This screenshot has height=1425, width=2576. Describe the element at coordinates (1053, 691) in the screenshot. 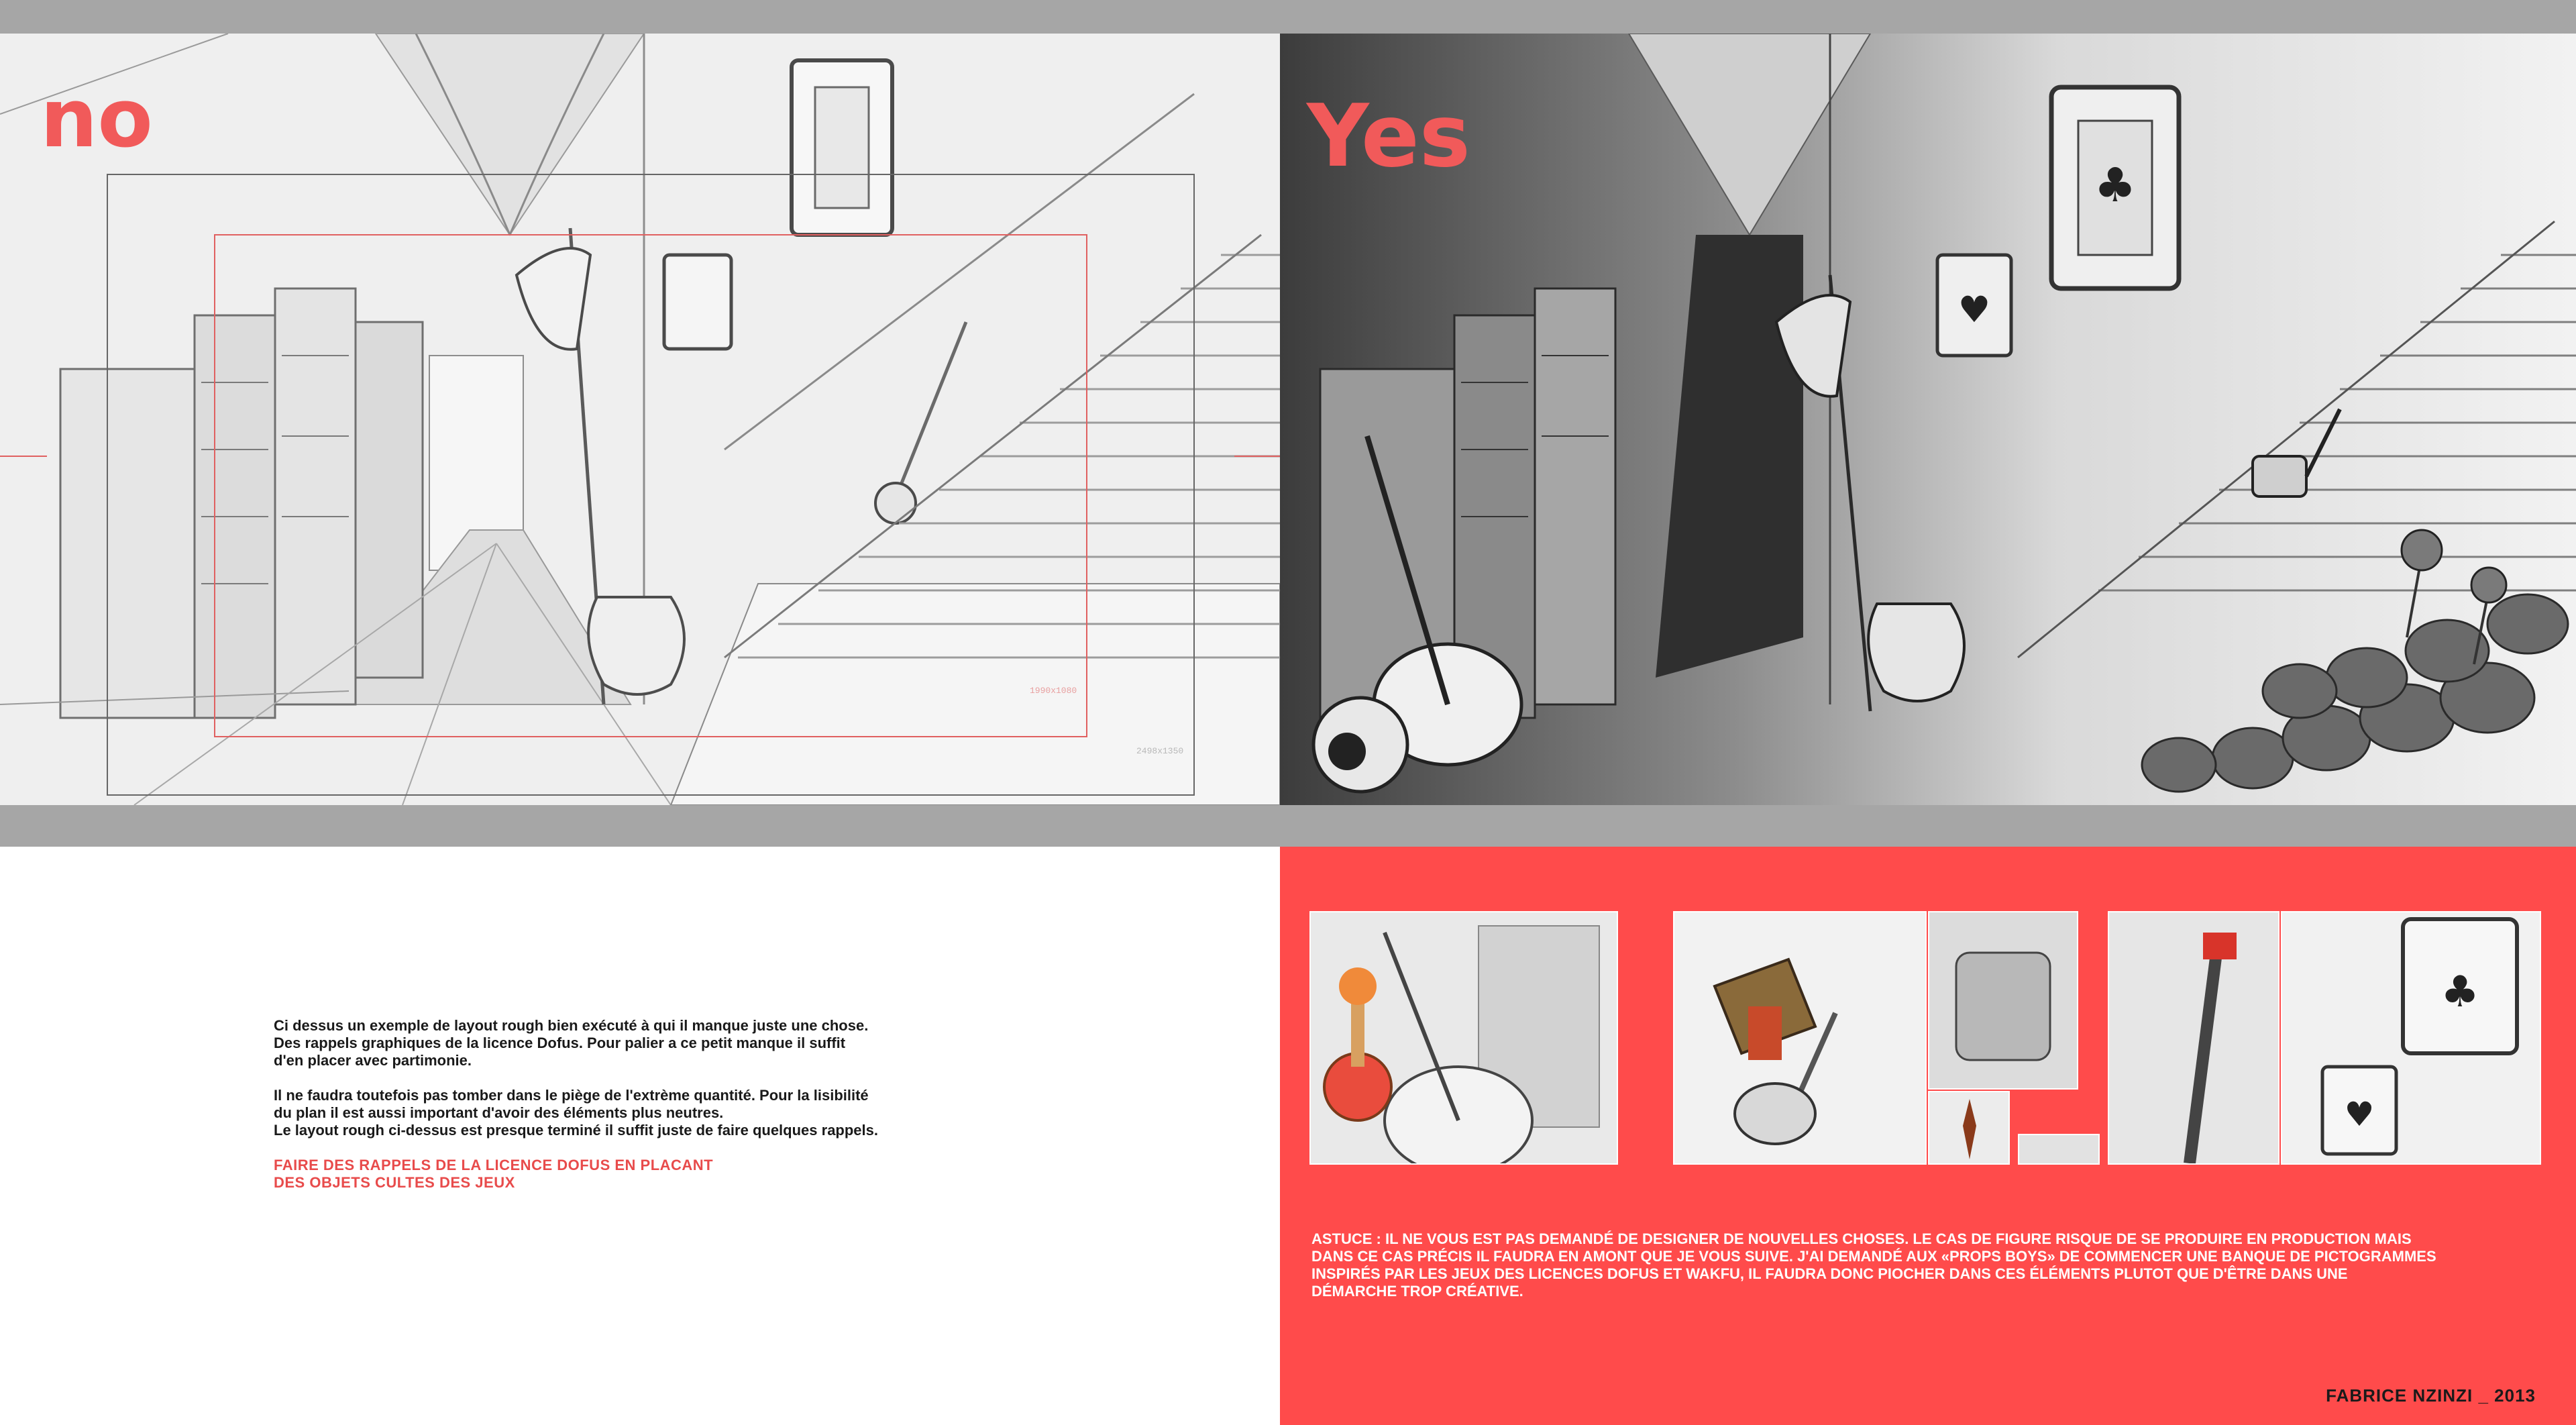

I see `frame-label-inner: 1990x1080` at that location.